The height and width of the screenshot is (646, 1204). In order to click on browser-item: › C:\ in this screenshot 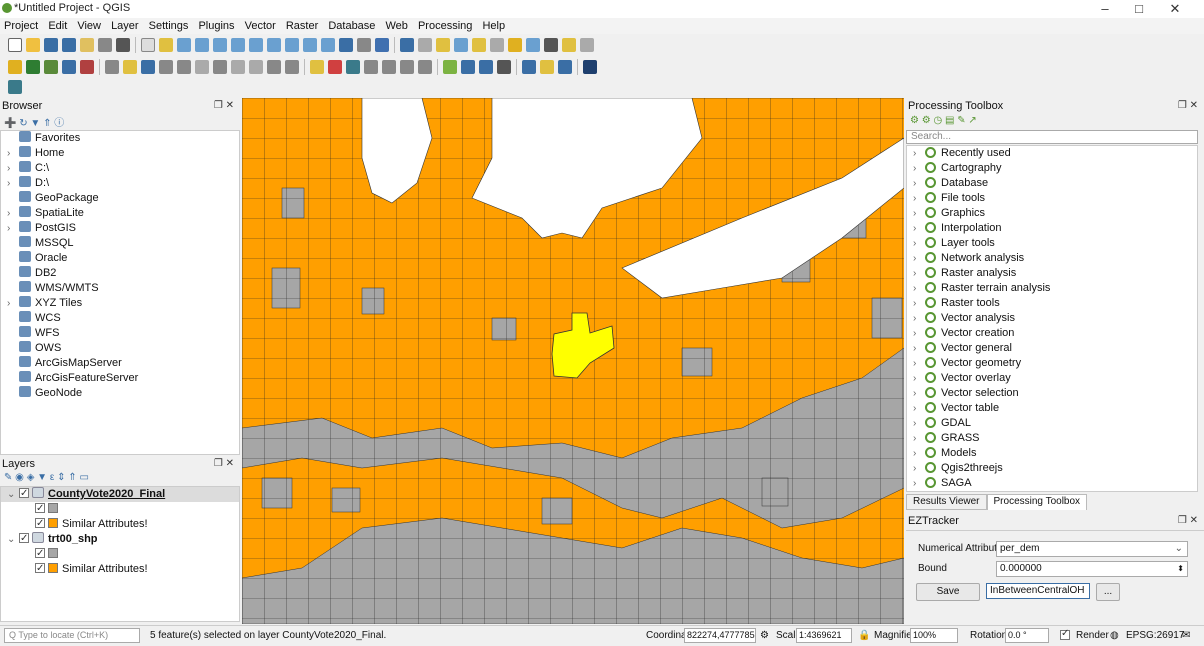, I will do `click(120, 168)`.